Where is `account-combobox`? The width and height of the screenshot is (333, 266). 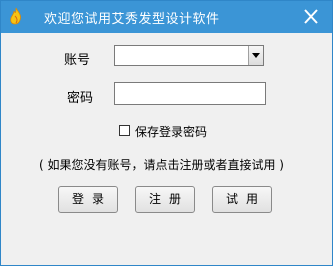
account-combobox is located at coordinates (189, 55).